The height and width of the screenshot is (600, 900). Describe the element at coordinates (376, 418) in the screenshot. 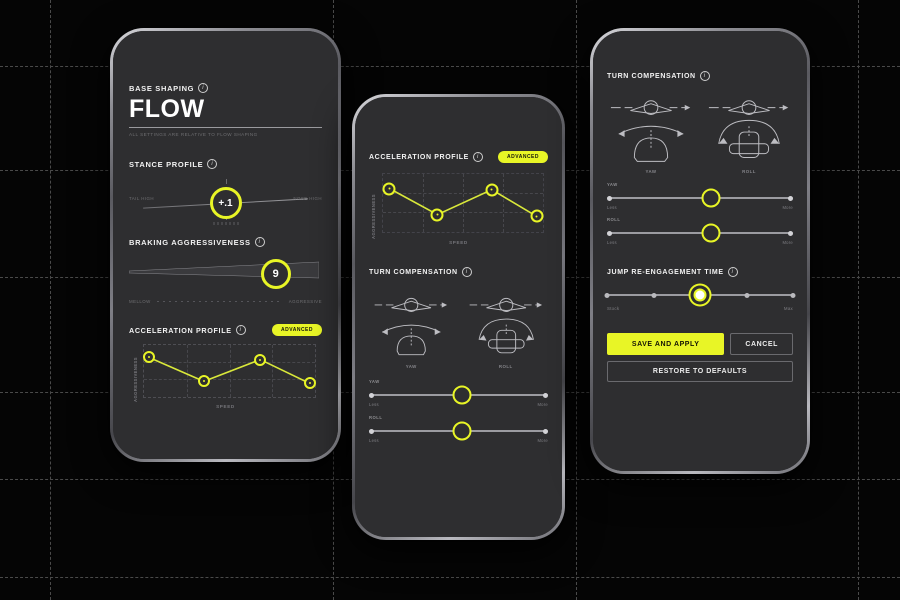

I see `roll-slider-label: ROLL` at that location.